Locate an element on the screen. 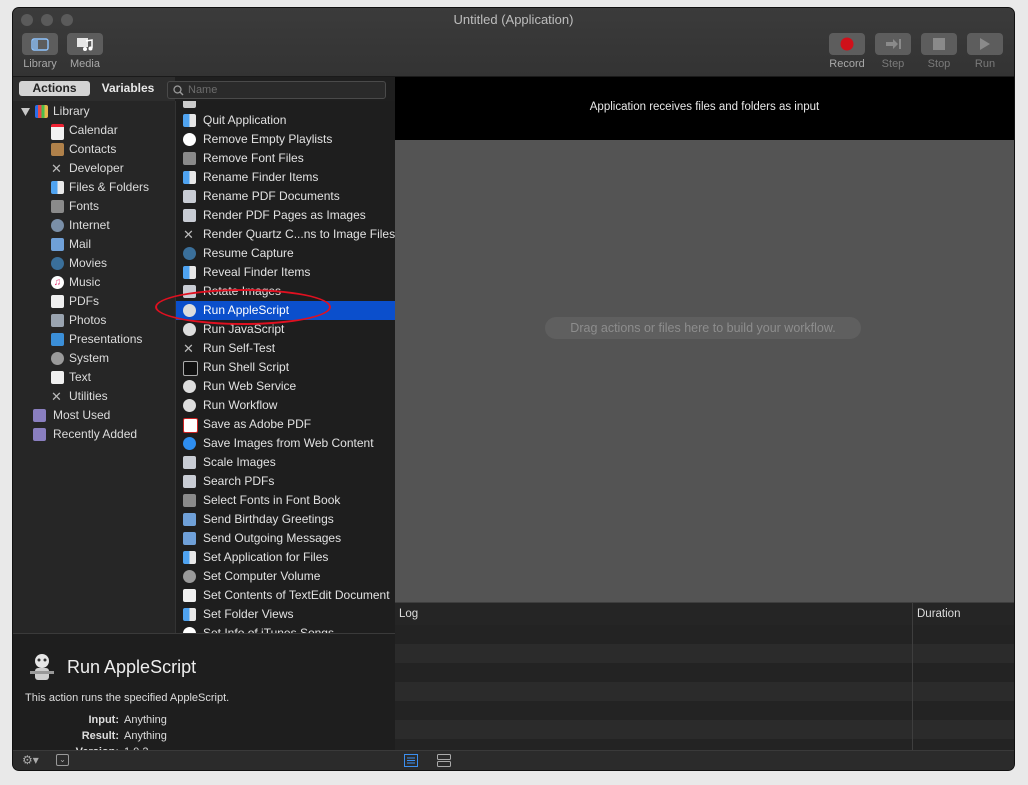 This screenshot has height=785, width=1028. tree-item-utilities: ✕ Utilities is located at coordinates (94, 396).